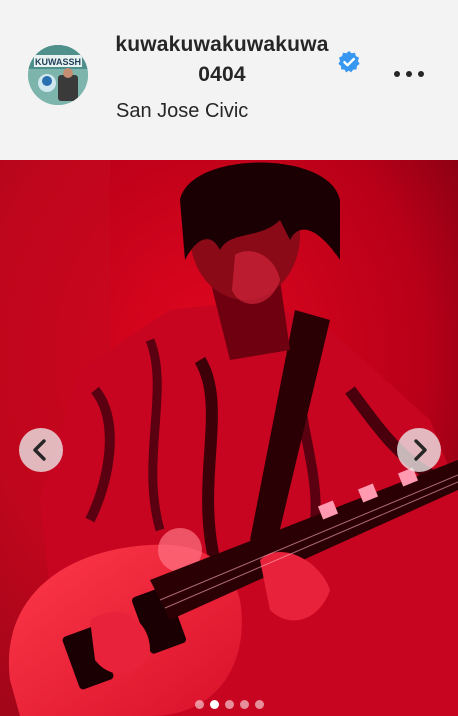 Image resolution: width=458 pixels, height=716 pixels. I want to click on carousel-dot-active, so click(214, 704).